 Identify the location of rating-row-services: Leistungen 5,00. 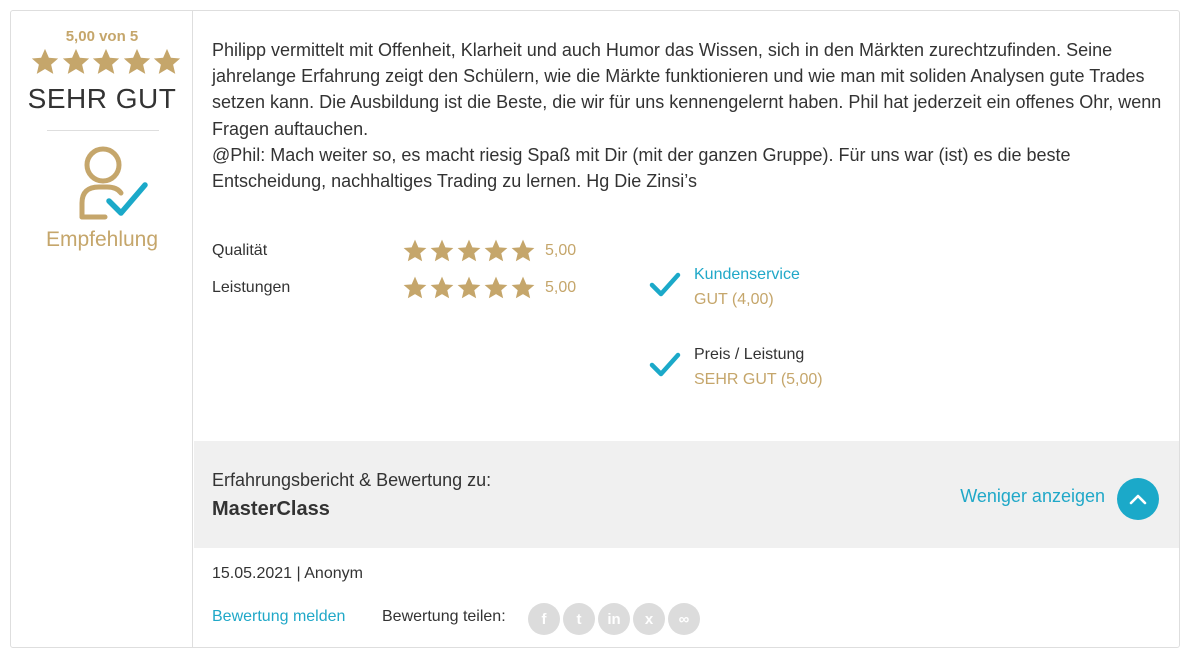
(394, 288).